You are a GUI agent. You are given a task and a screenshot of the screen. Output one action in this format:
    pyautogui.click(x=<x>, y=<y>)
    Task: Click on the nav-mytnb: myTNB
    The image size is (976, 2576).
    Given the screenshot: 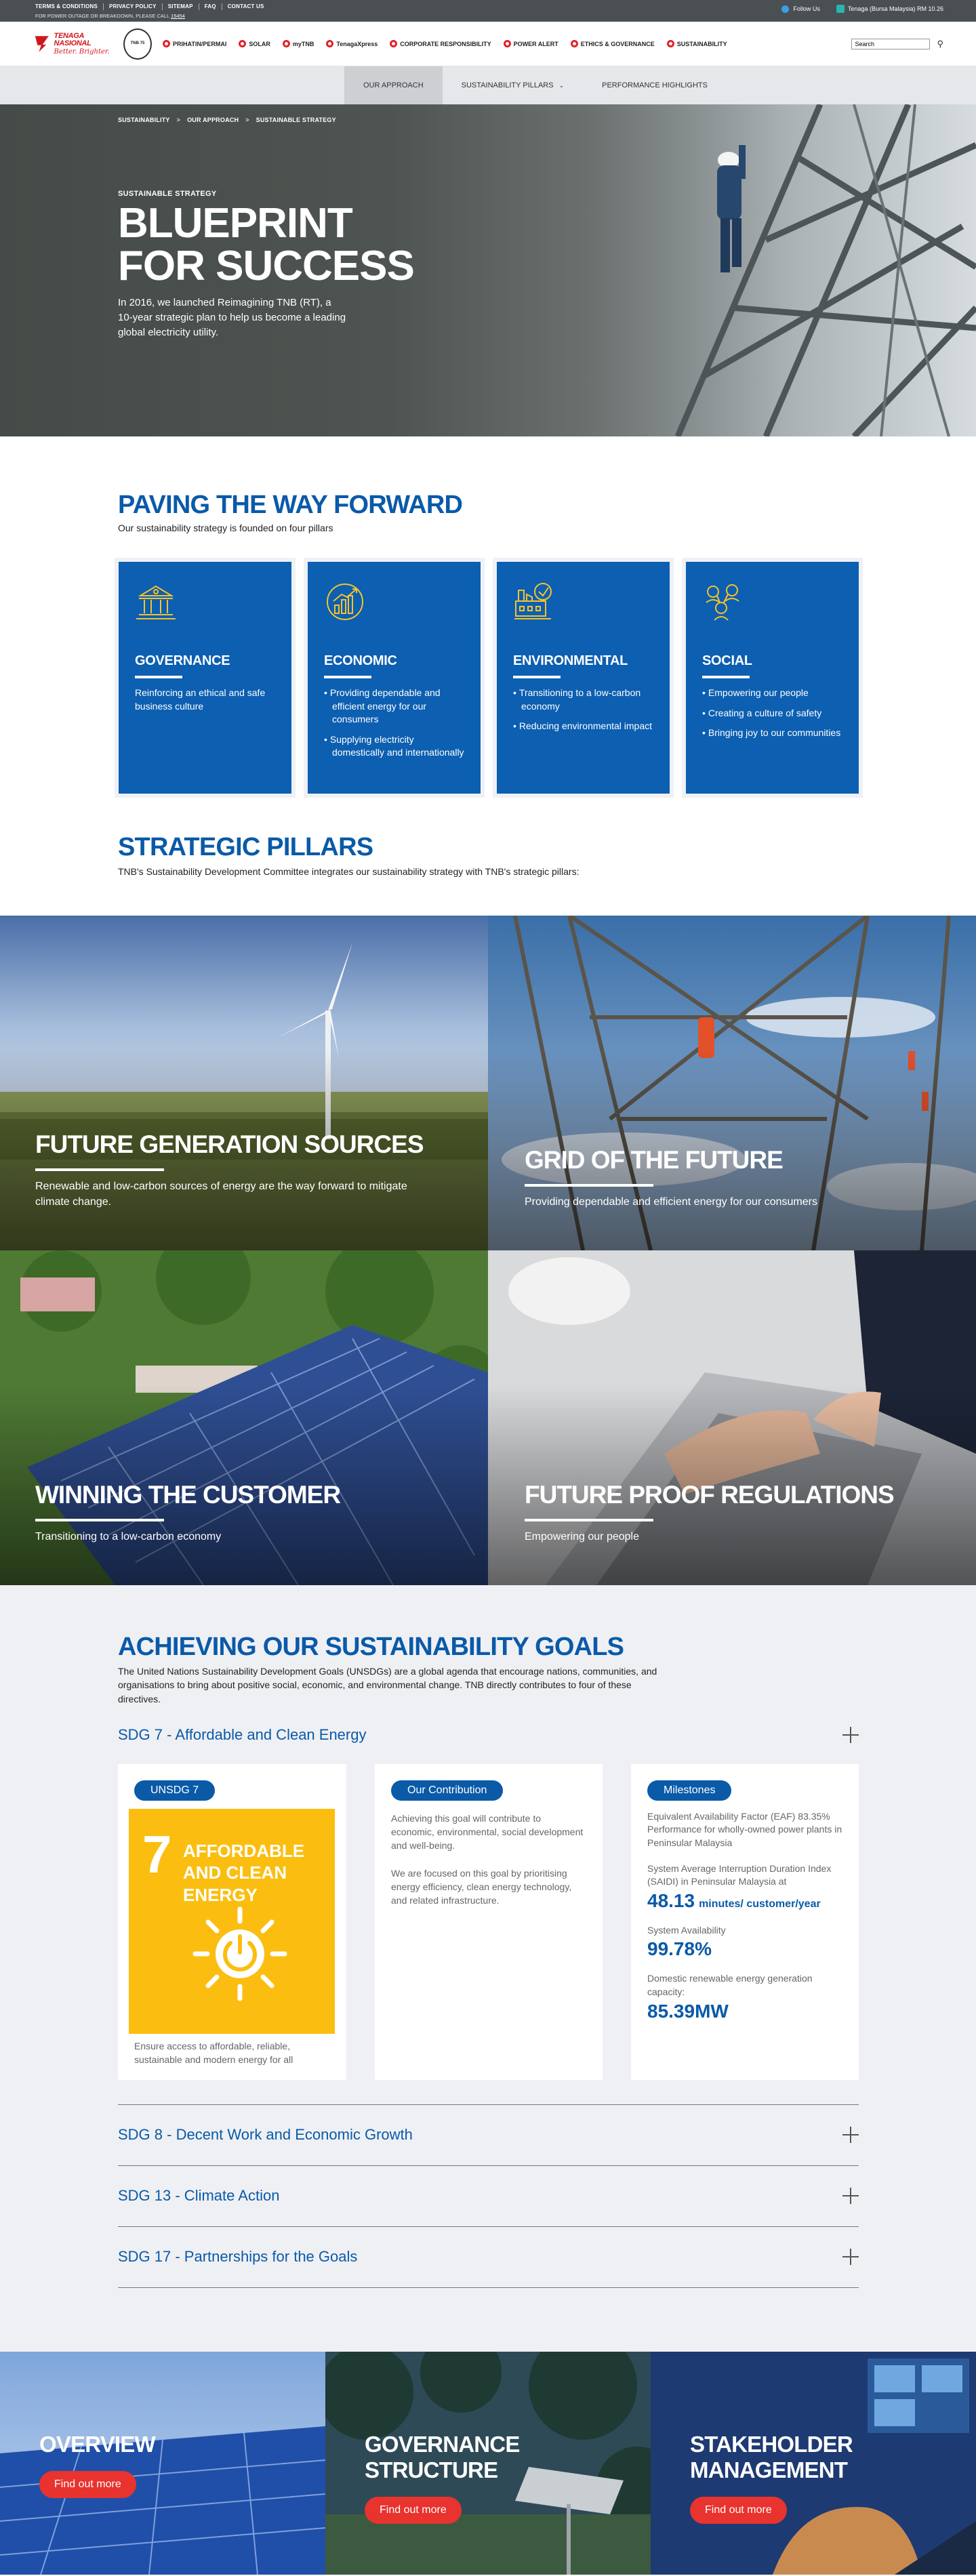 What is the action you would take?
    pyautogui.click(x=298, y=44)
    